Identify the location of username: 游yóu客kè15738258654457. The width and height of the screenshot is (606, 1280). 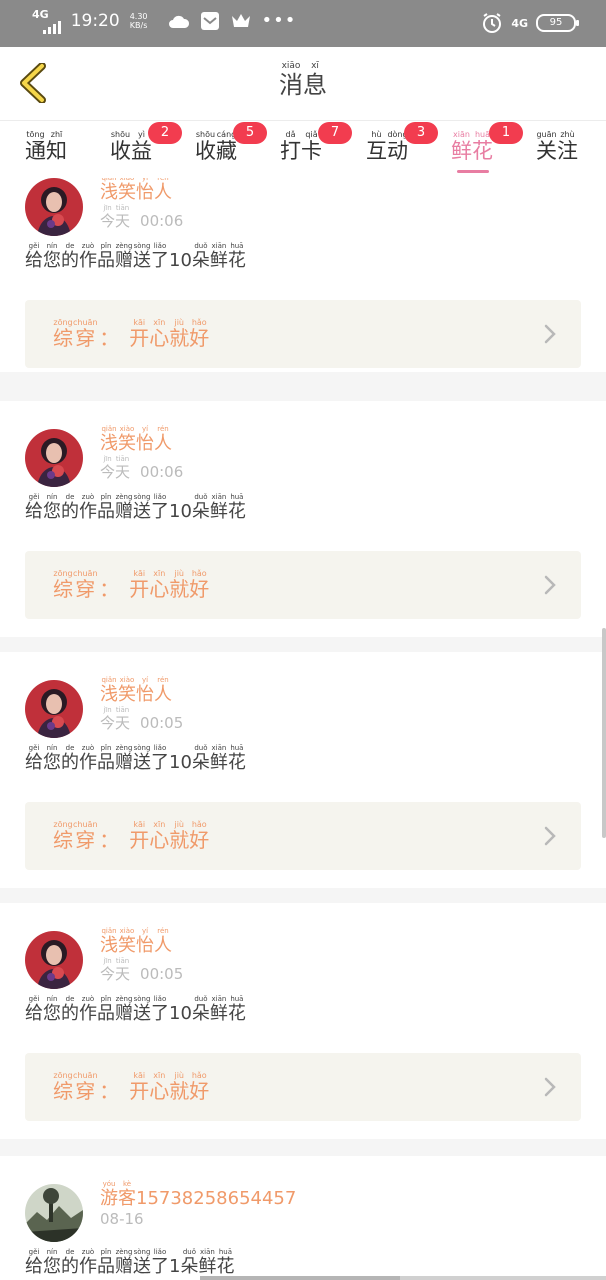
(198, 1195).